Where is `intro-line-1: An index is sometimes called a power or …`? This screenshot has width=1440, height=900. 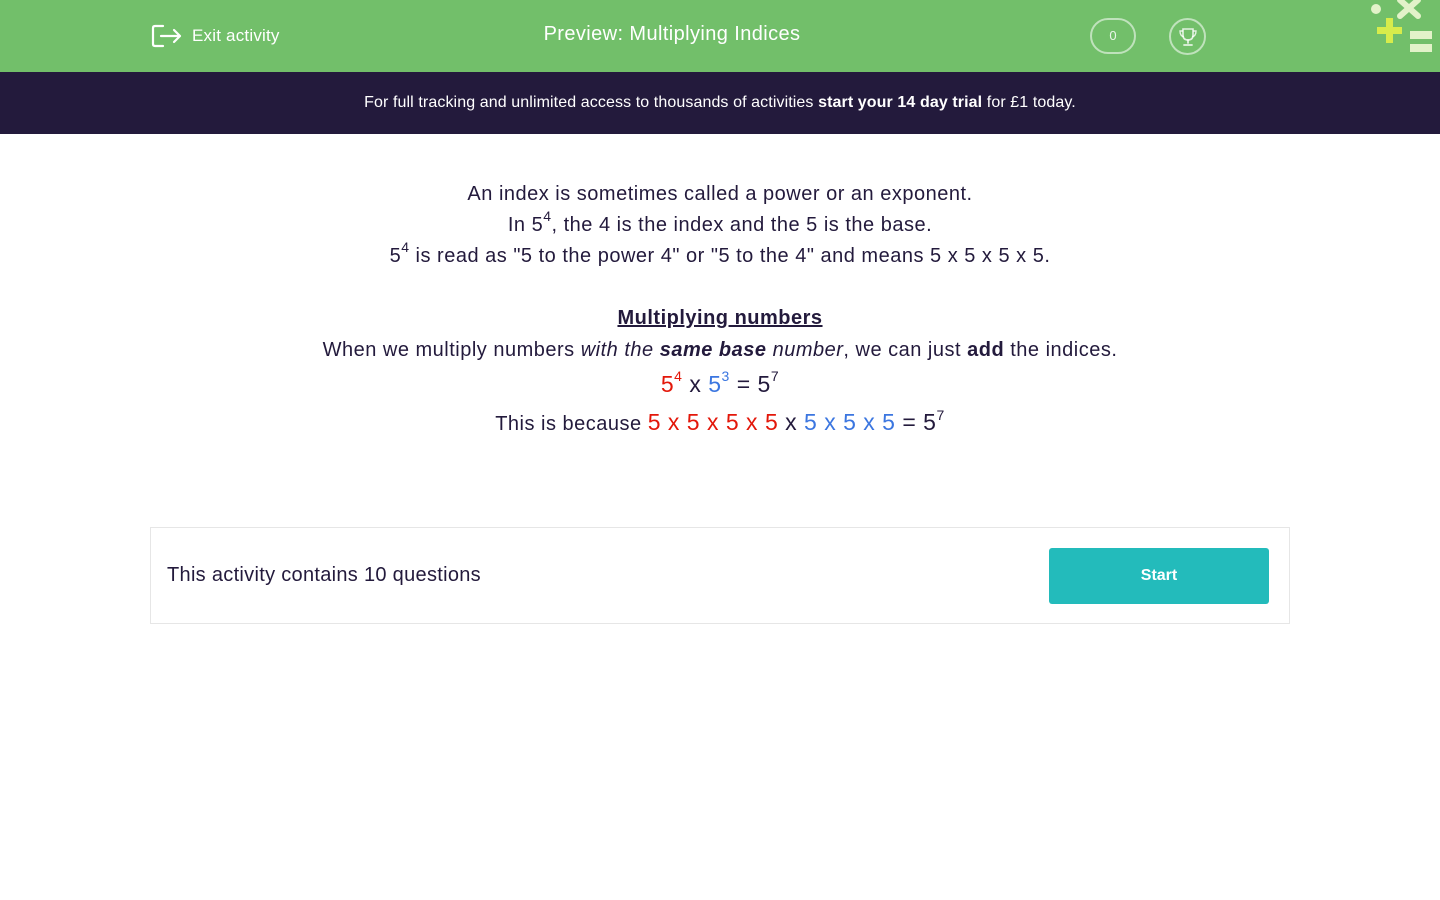 intro-line-1: An index is sometimes called a power or … is located at coordinates (720, 194).